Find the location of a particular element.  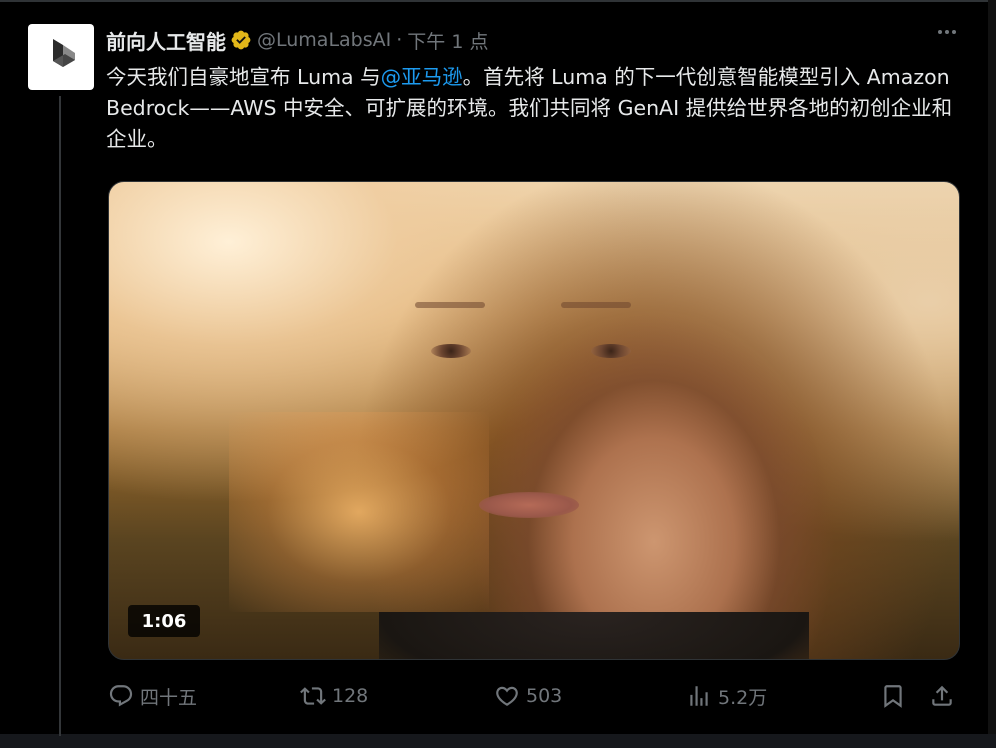

tweet-text-part-1: 今天我们自豪地宣布 Luma 与 is located at coordinates (243, 77).